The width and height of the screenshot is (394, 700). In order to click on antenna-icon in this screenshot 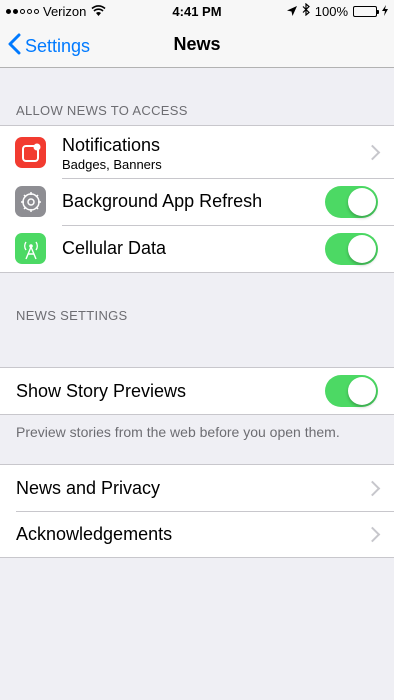, I will do `click(30, 248)`.